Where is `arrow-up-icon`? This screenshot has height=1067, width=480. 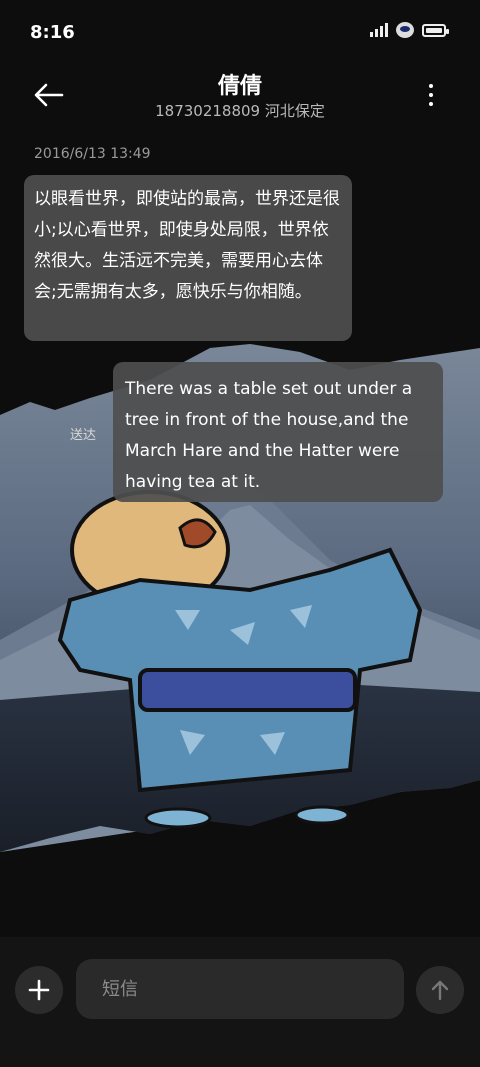
arrow-up-icon is located at coordinates (440, 990).